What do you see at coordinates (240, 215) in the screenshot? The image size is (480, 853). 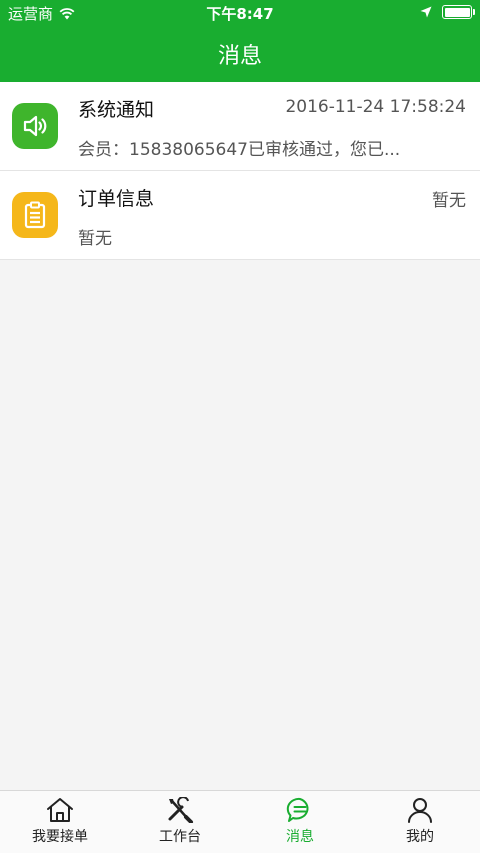 I see `message-row-order: 订单信息 暂无 暂无` at bounding box center [240, 215].